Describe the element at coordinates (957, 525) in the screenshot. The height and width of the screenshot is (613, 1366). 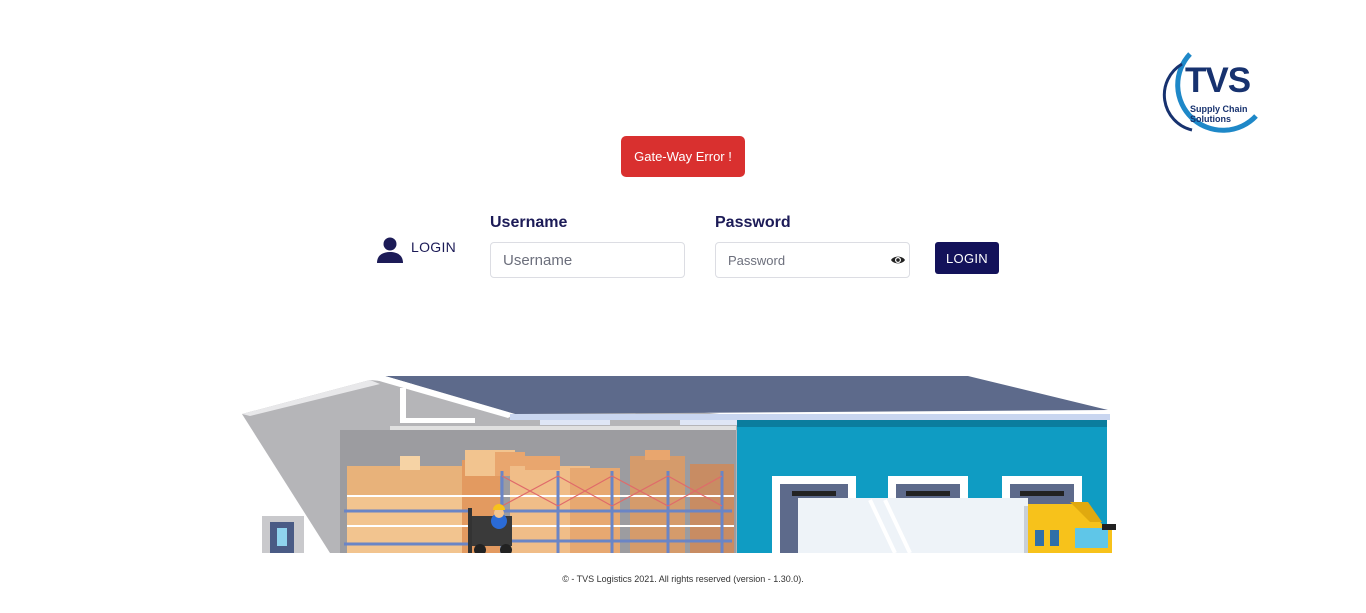
I see `truck` at that location.